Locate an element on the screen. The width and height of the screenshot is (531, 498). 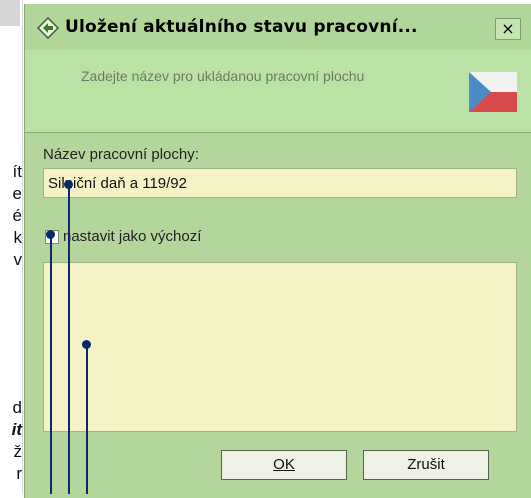
ok-label: OK is located at coordinates (284, 464).